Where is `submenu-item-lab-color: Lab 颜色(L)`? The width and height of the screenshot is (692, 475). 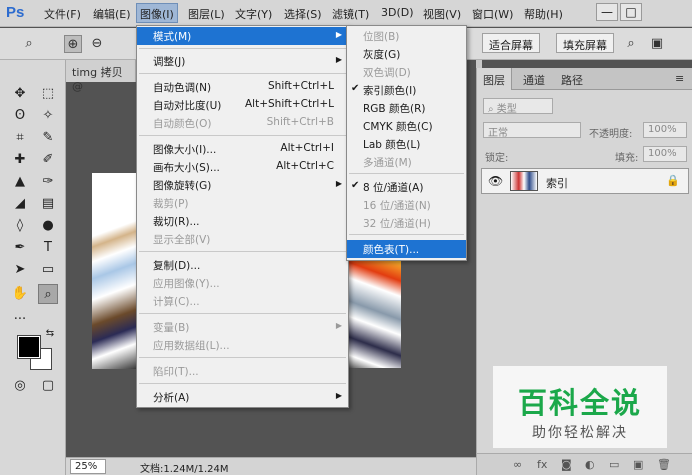
submenu-item-lab-color: Lab 颜色(L) is located at coordinates (406, 144).